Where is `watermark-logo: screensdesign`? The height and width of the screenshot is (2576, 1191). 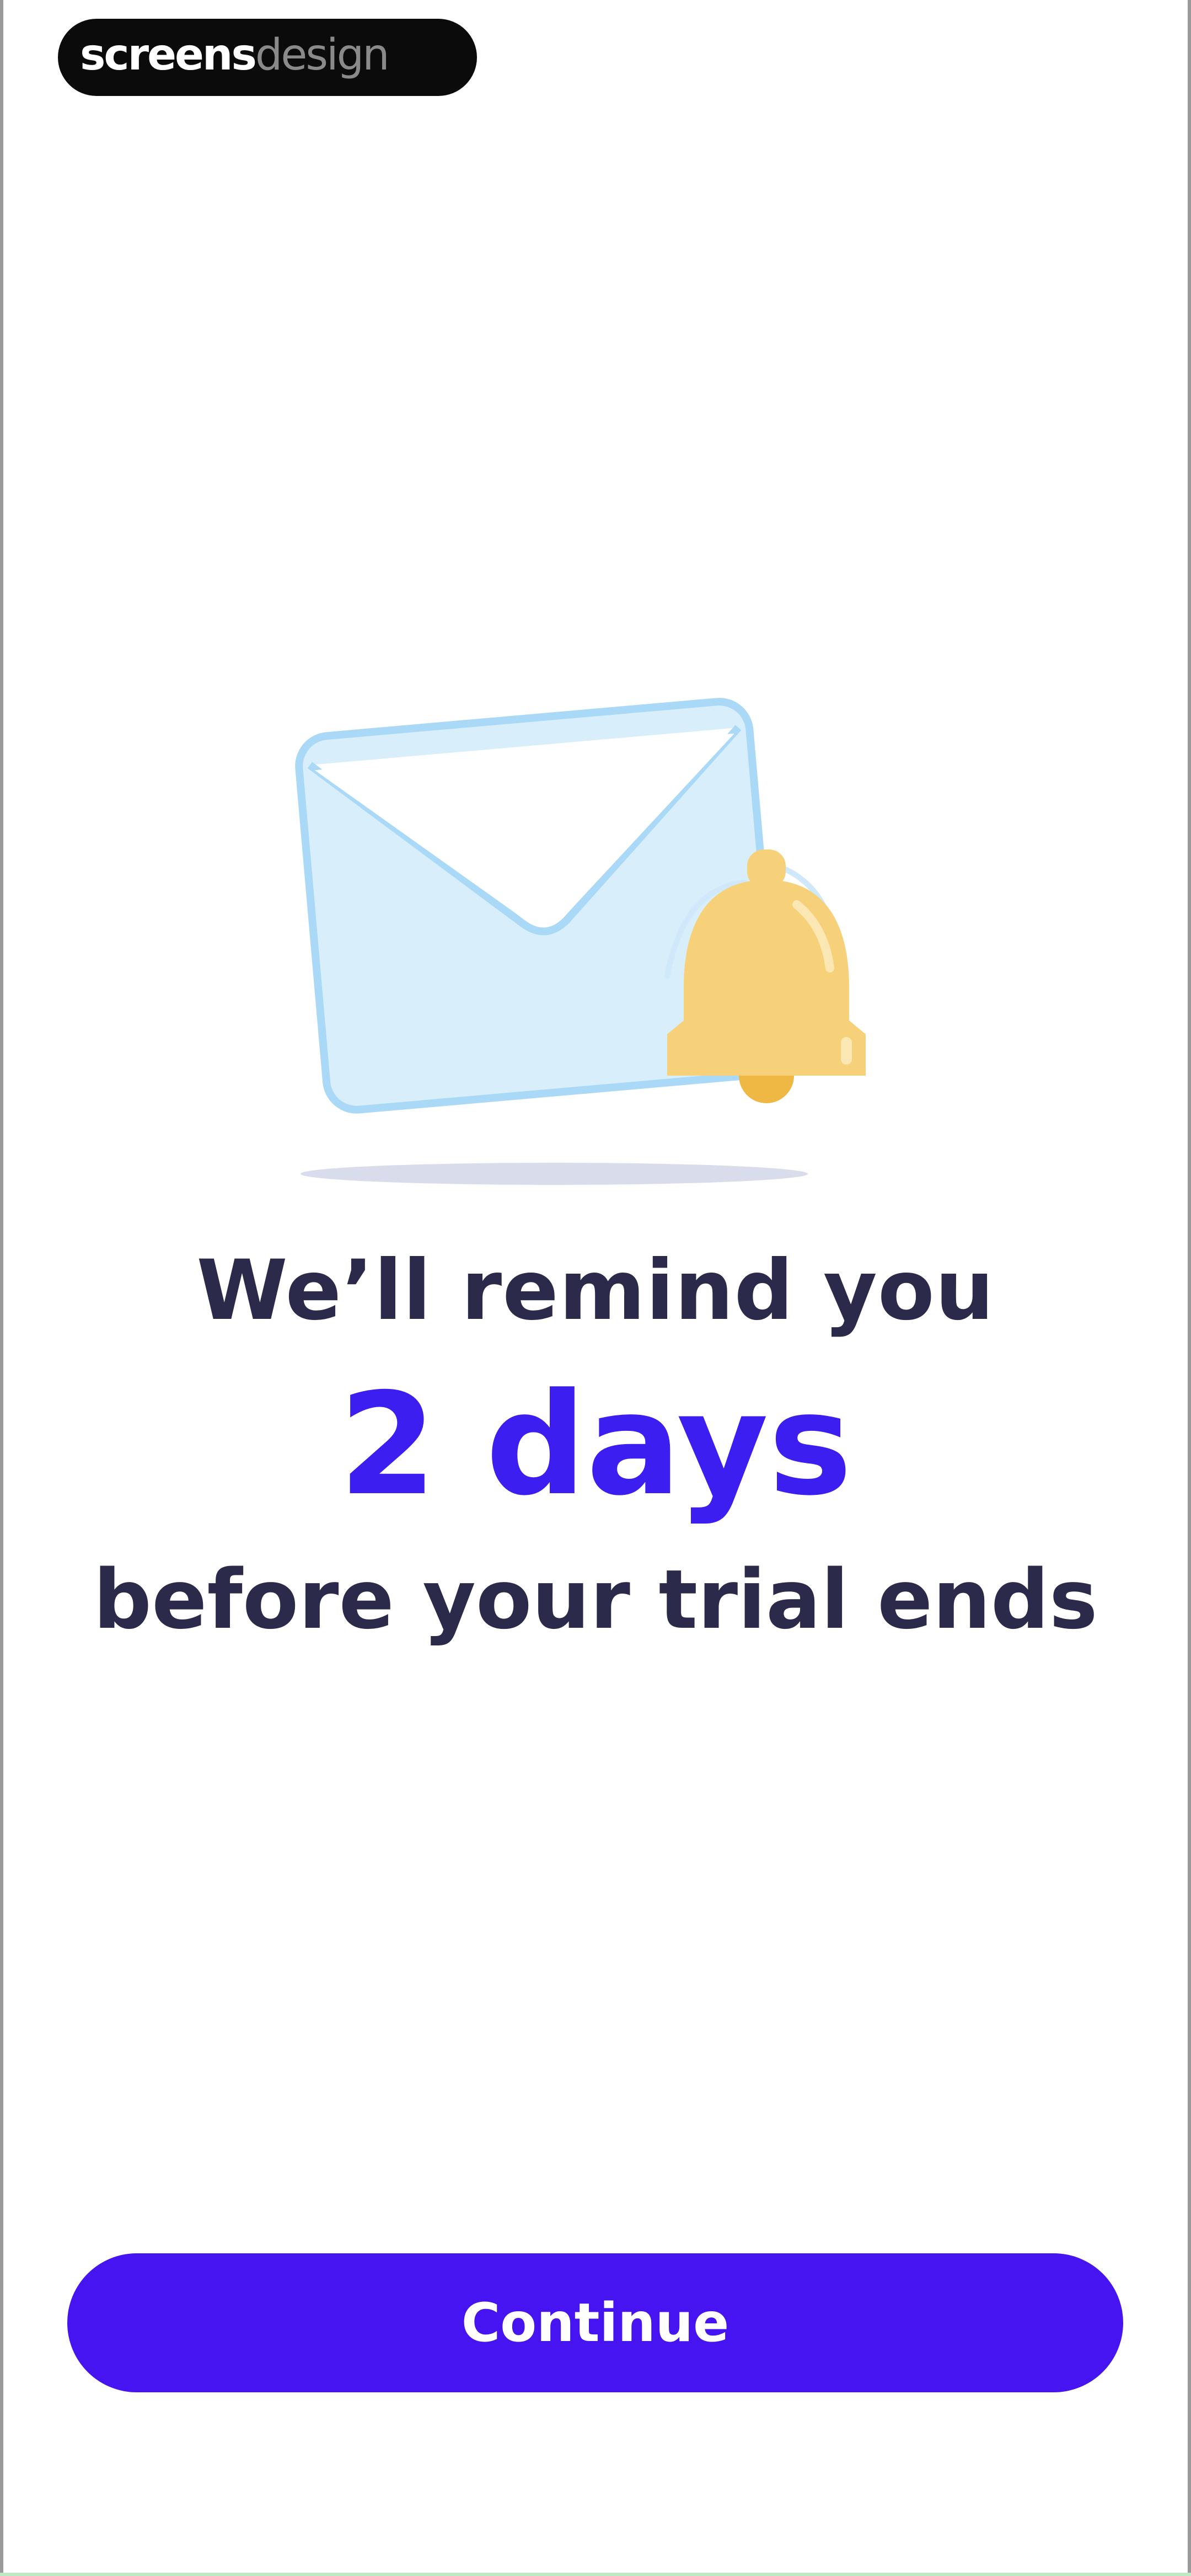
watermark-logo: screensdesign is located at coordinates (235, 55).